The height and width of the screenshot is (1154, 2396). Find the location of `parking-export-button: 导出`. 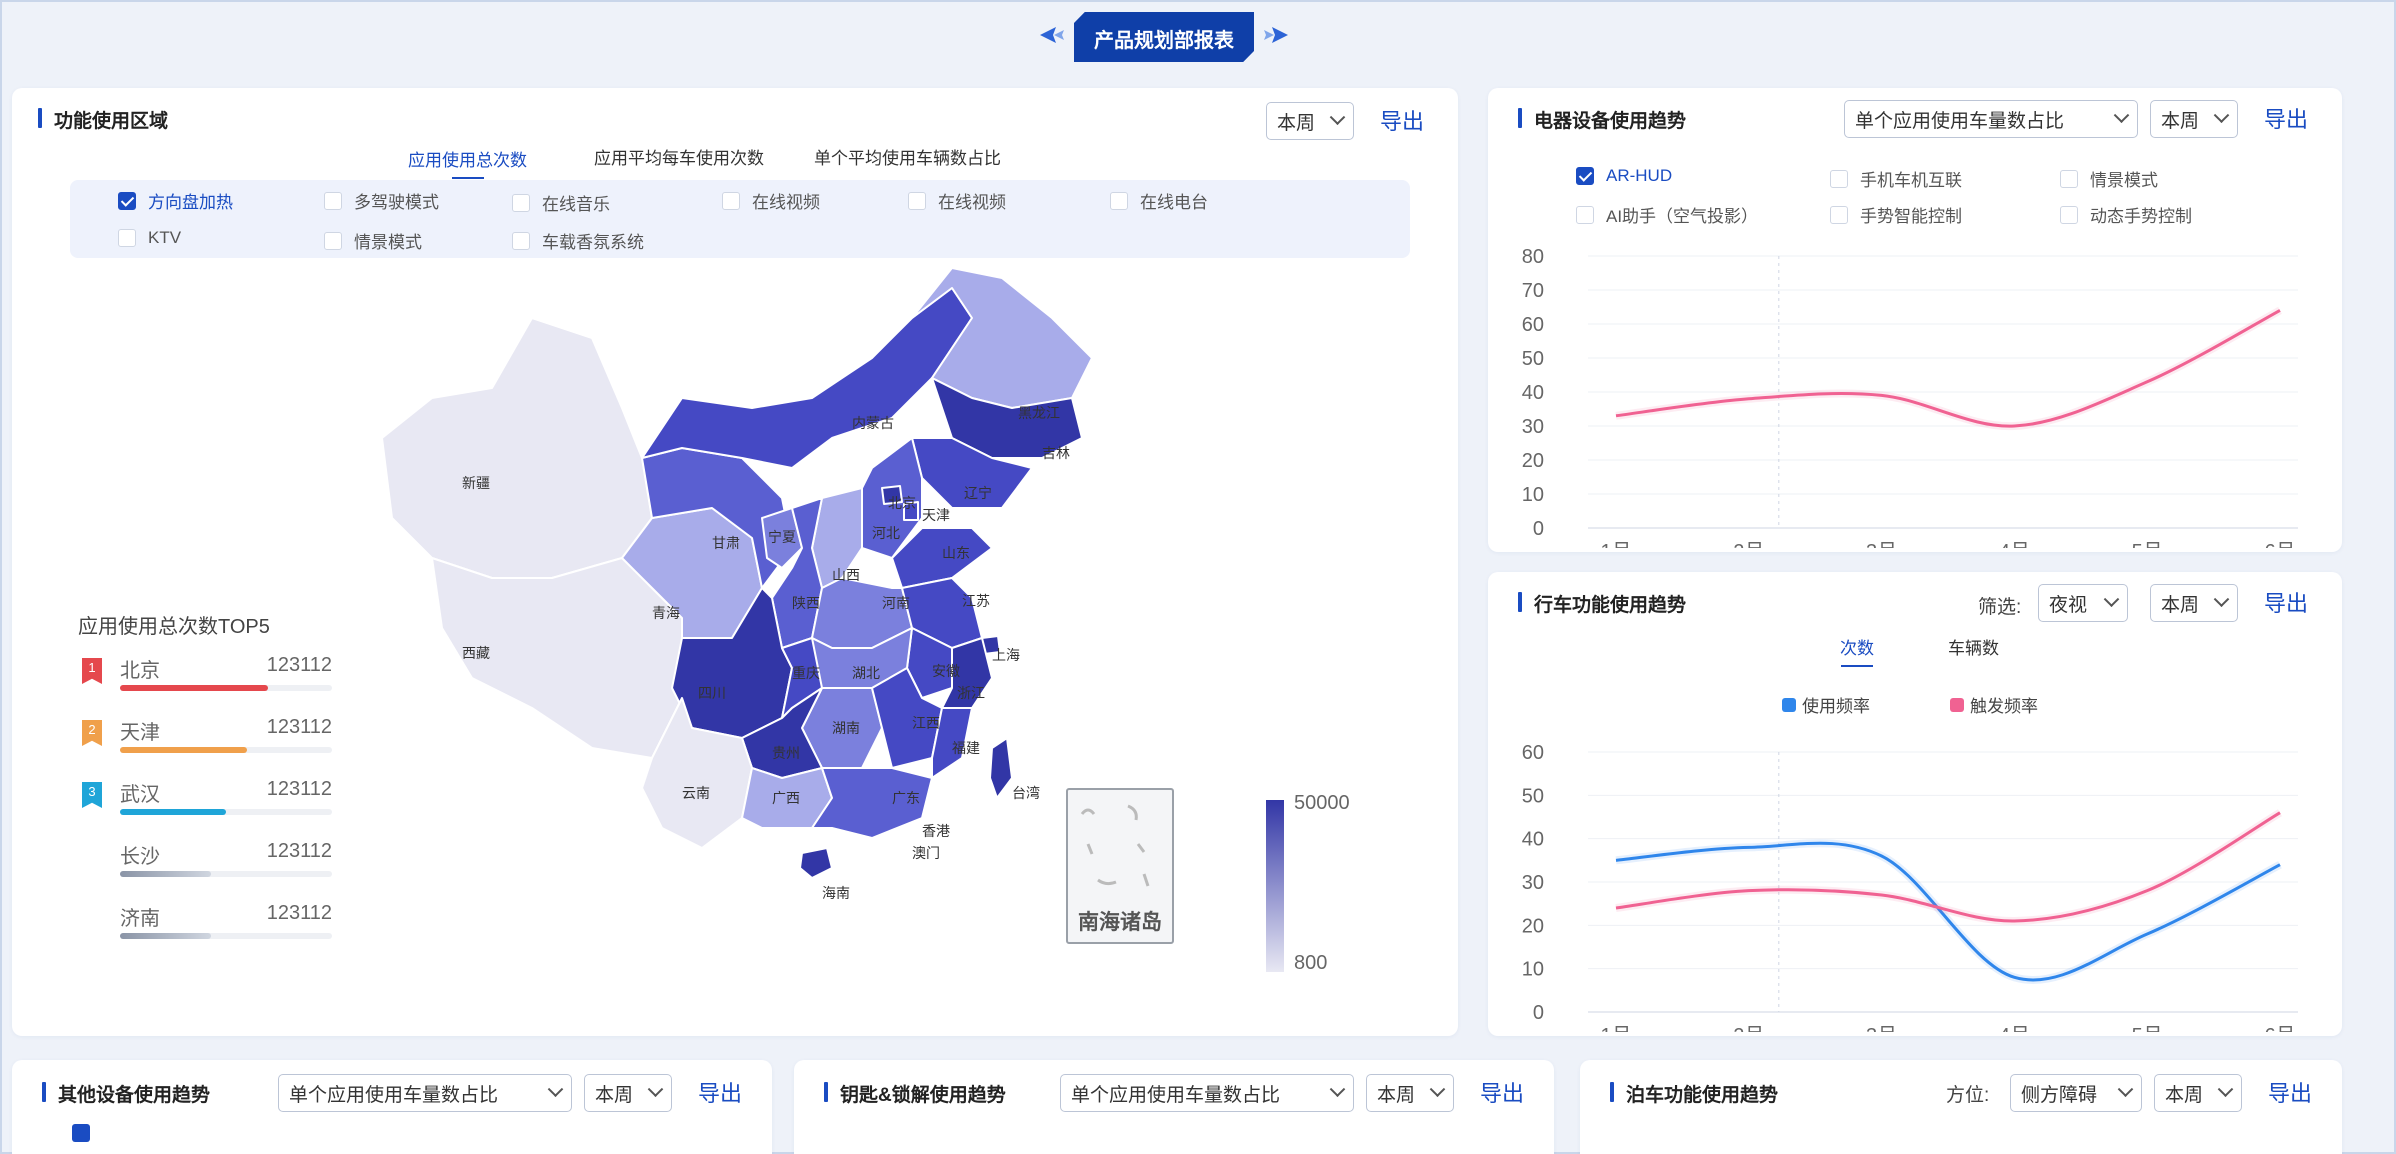

parking-export-button: 导出 is located at coordinates (2290, 1092).